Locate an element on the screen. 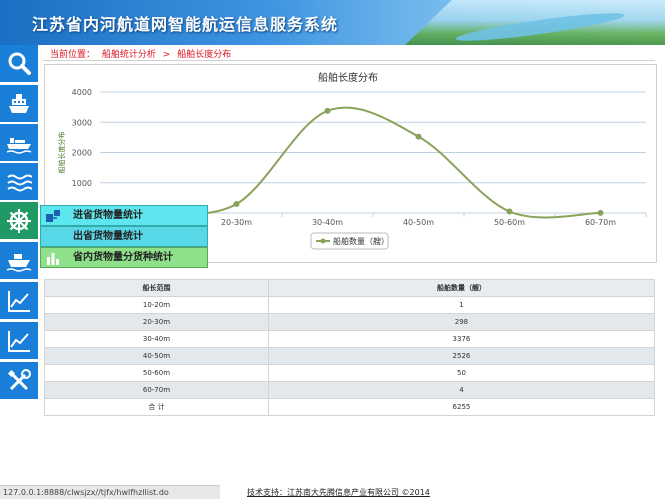 This screenshot has width=665, height=500. menu-item-cargo-by-type: 省内货物量分货种统计 is located at coordinates (124, 257).